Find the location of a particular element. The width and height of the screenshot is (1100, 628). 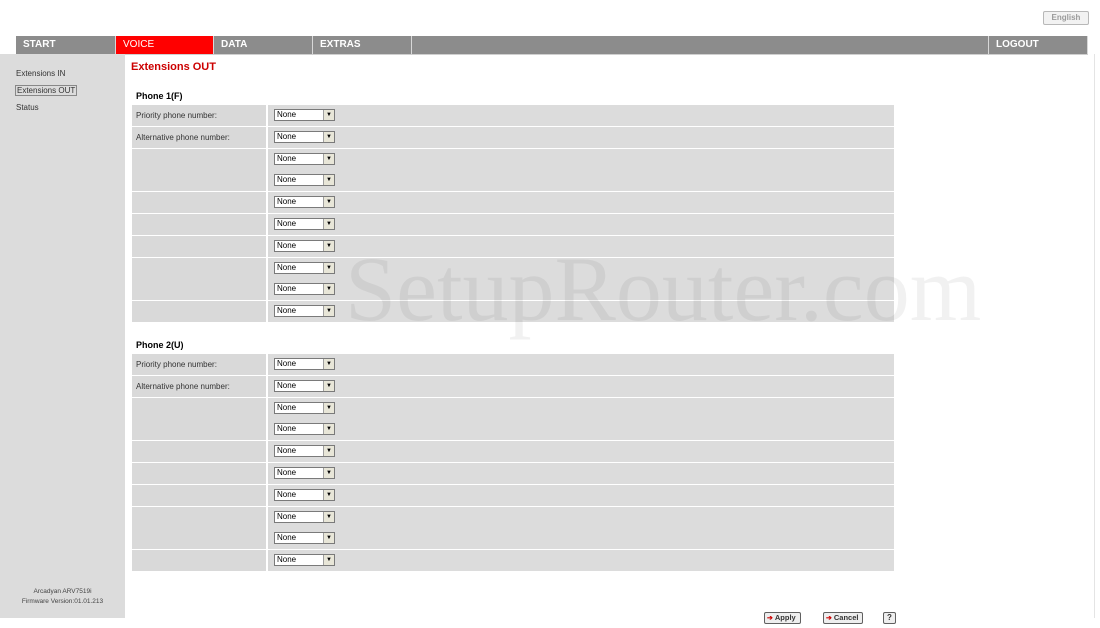

sidebar-item-status: Status is located at coordinates (27, 107).